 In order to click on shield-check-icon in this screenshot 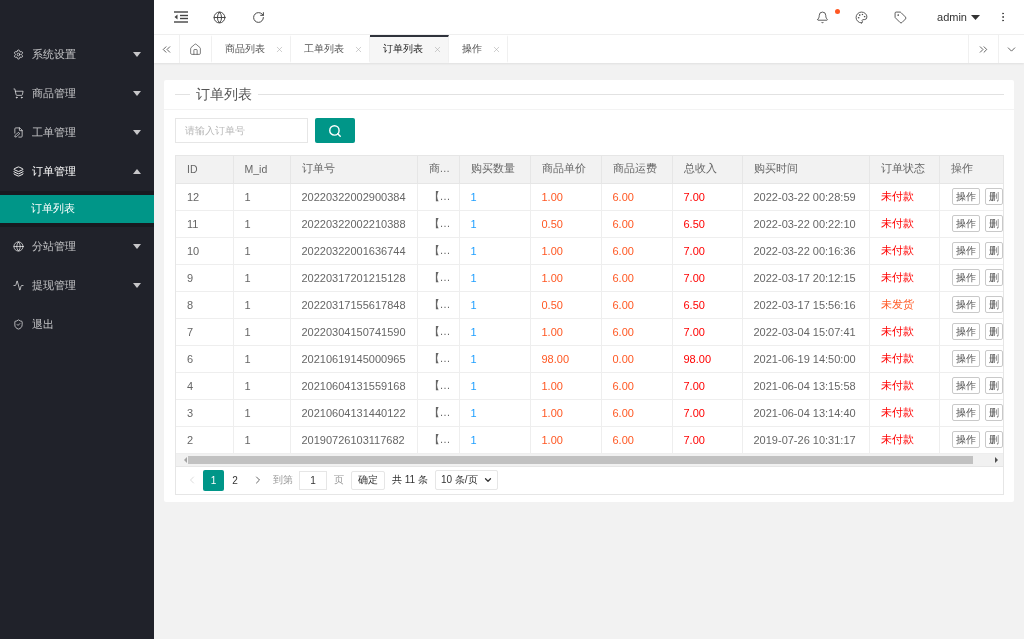, I will do `click(18, 324)`.